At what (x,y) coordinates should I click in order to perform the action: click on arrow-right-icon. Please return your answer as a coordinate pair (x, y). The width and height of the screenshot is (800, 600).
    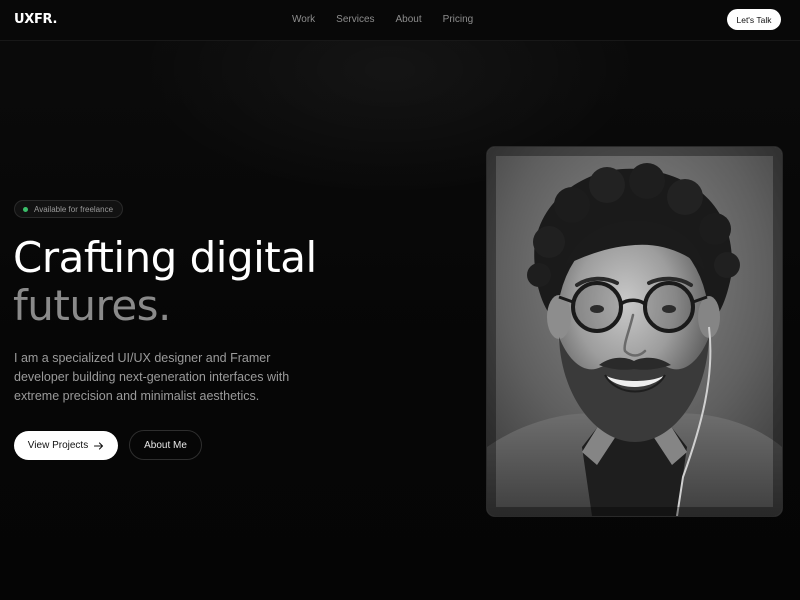
    Looking at the image, I should click on (99, 445).